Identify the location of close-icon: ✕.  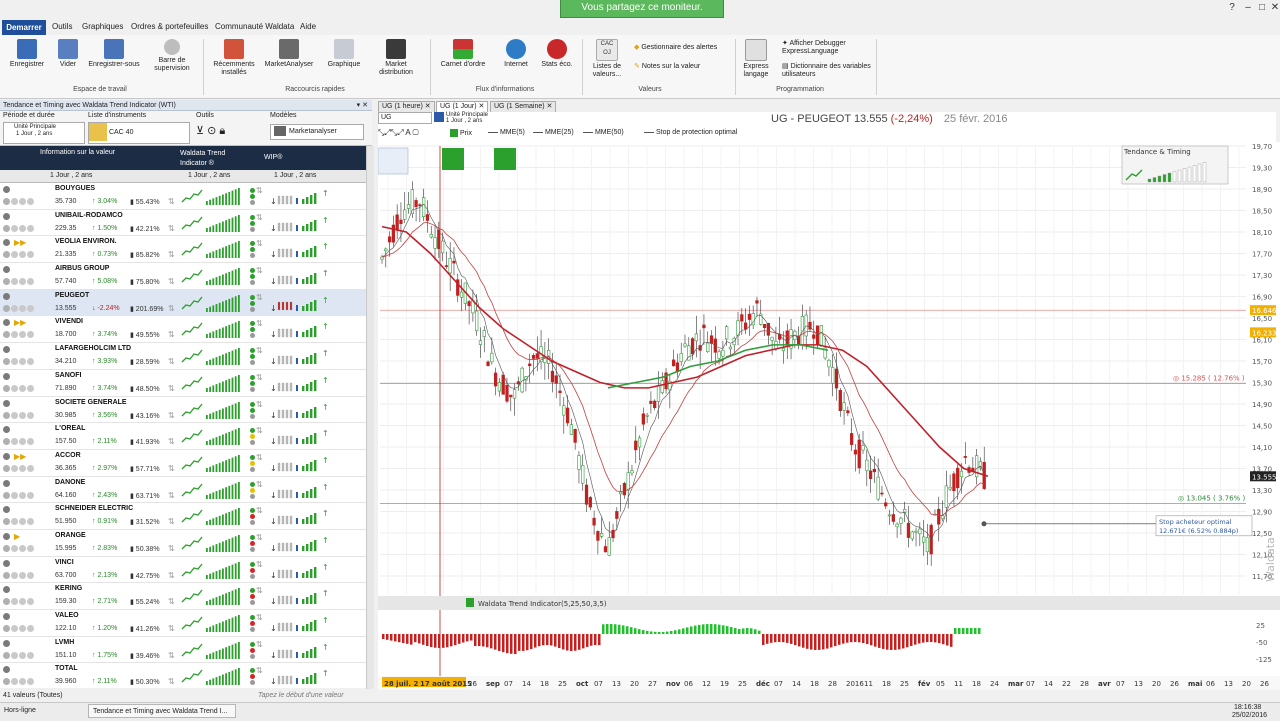
(1273, 8).